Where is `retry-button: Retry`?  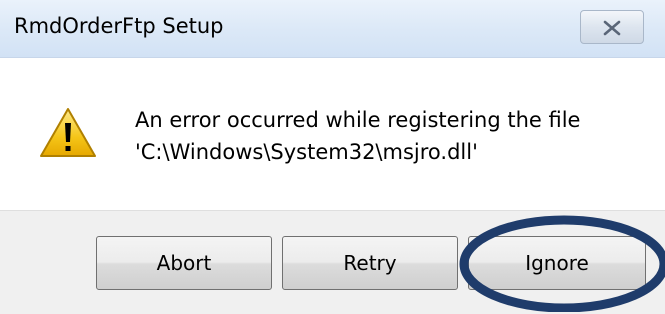 retry-button: Retry is located at coordinates (370, 263).